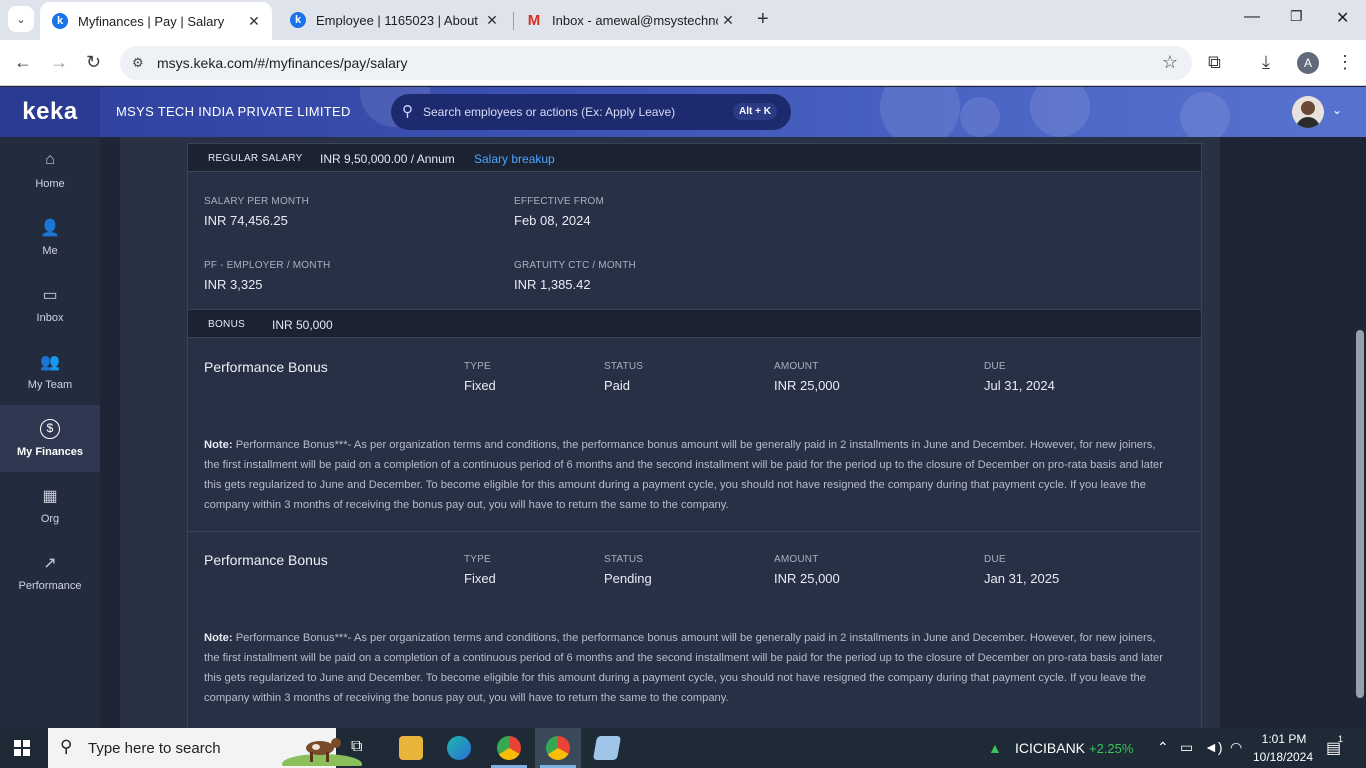 The height and width of the screenshot is (768, 1366). What do you see at coordinates (1308, 63) in the screenshot?
I see `browser-profile-avatar: A` at bounding box center [1308, 63].